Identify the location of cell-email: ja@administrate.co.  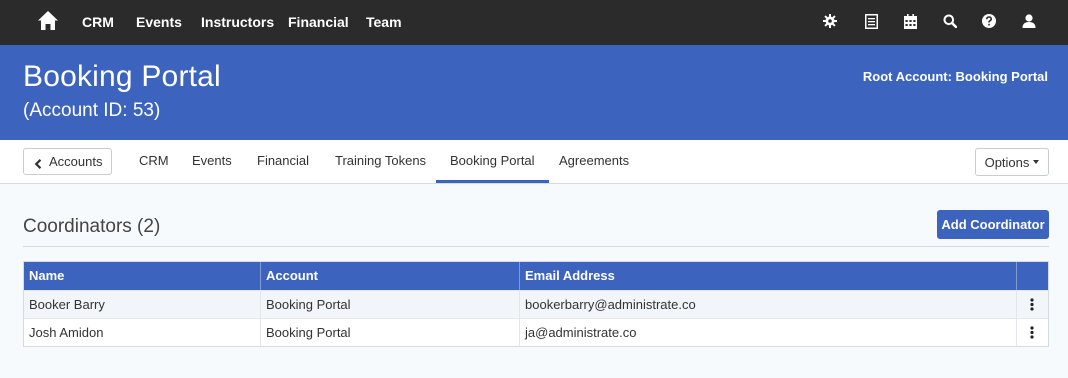
(768, 332).